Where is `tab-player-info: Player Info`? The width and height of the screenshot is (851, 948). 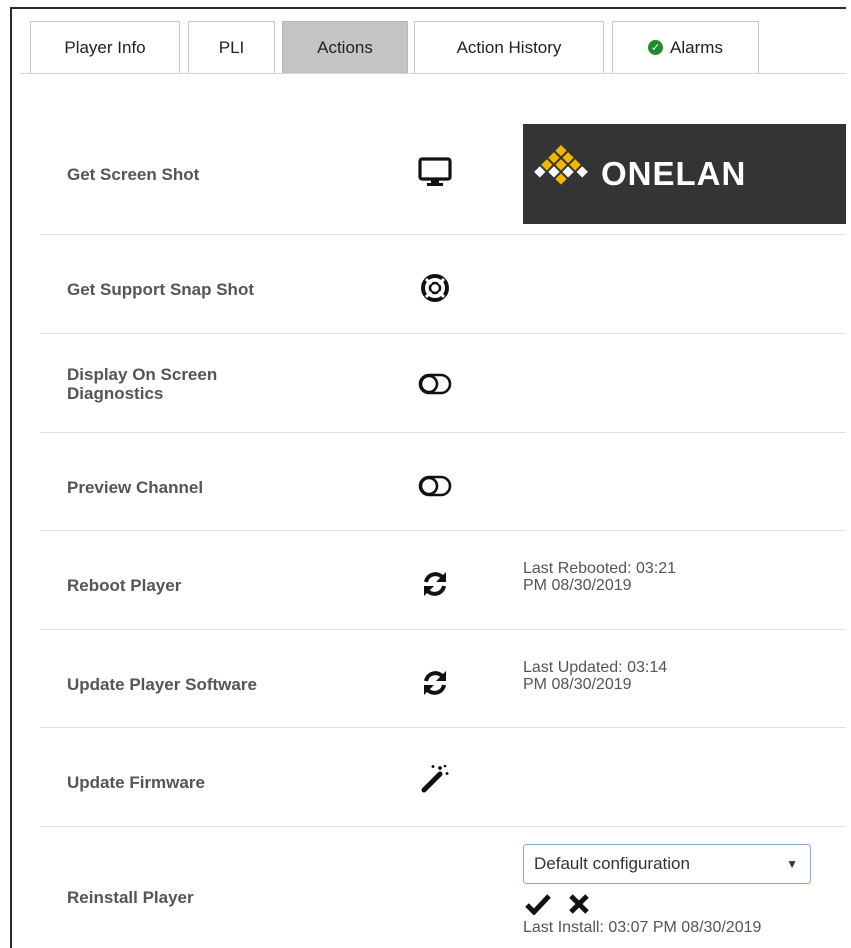 tab-player-info: Player Info is located at coordinates (105, 47).